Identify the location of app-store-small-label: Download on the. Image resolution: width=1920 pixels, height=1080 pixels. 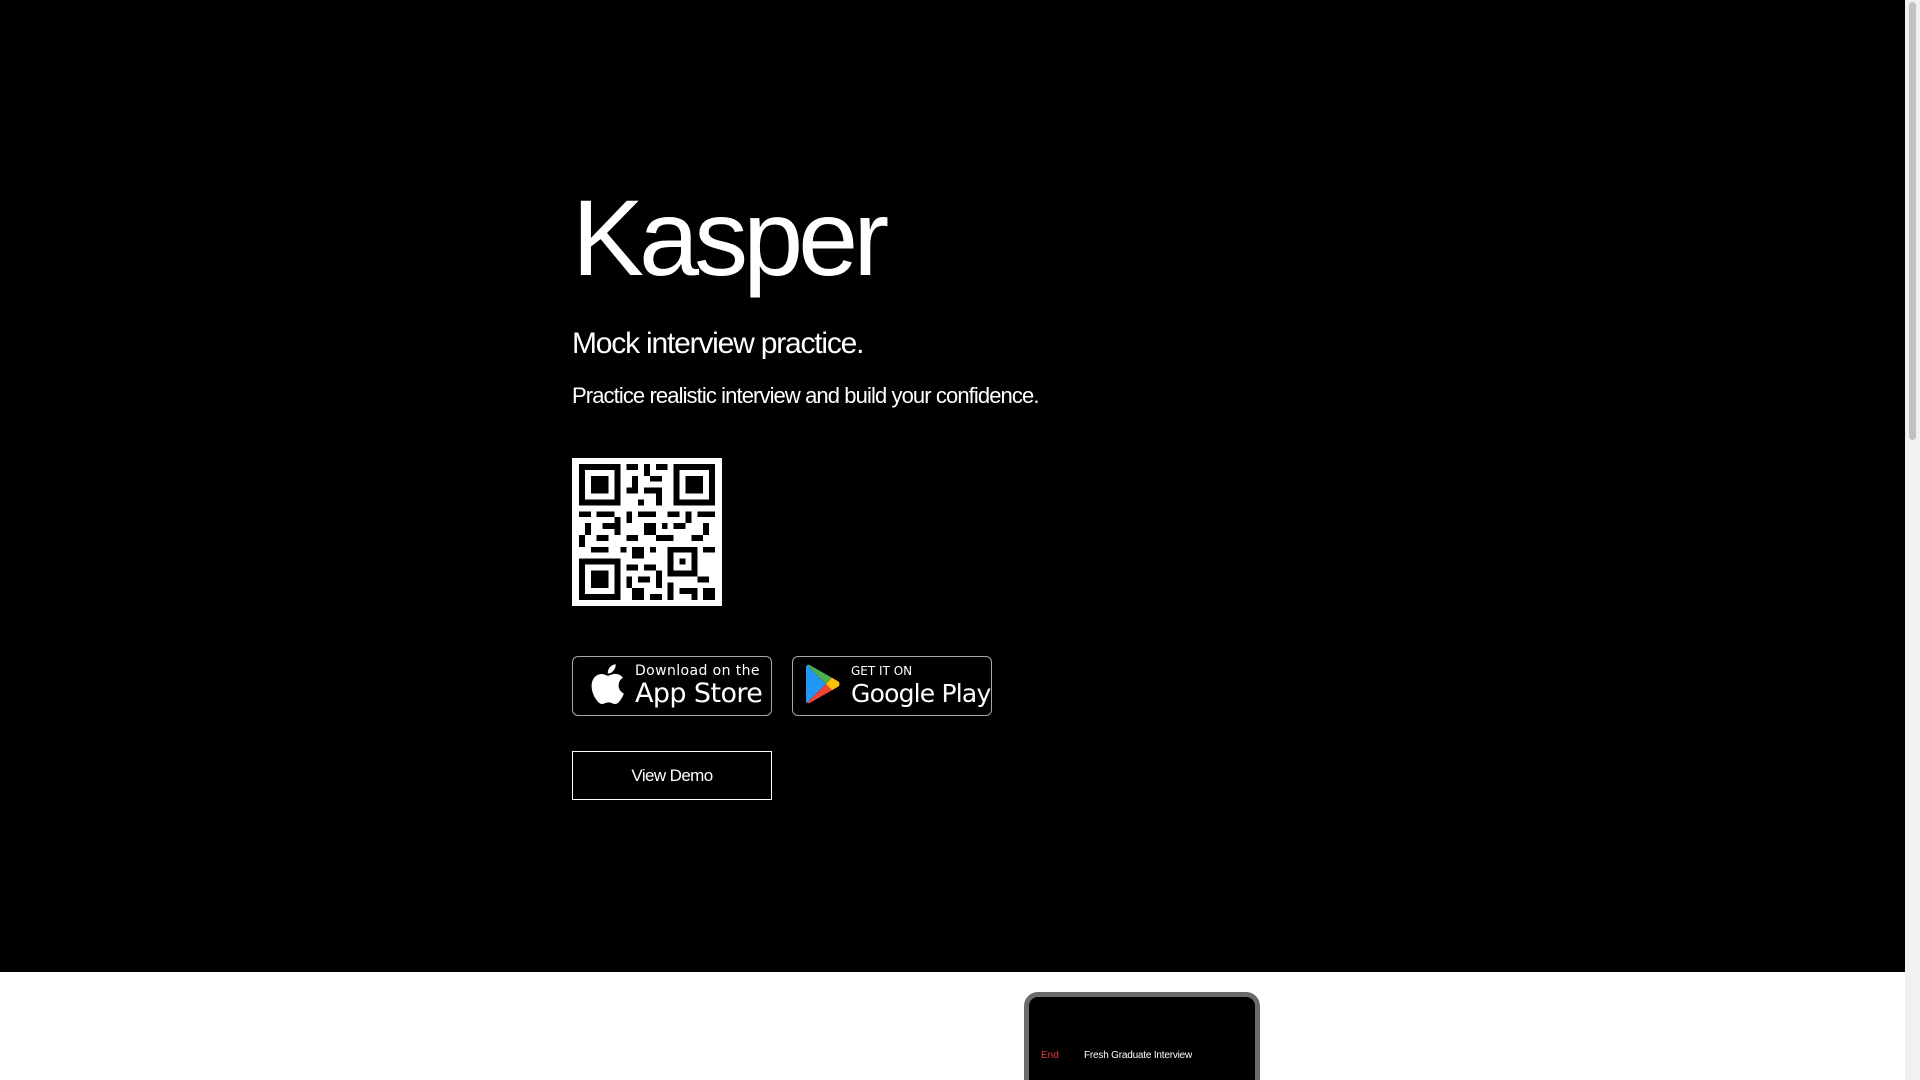
(697, 670).